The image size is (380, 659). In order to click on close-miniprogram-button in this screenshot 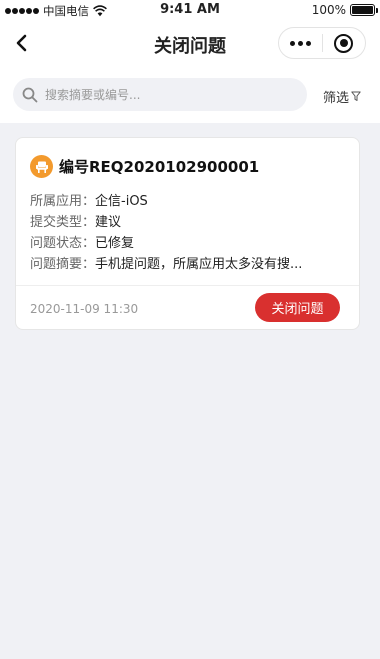, I will do `click(344, 43)`.